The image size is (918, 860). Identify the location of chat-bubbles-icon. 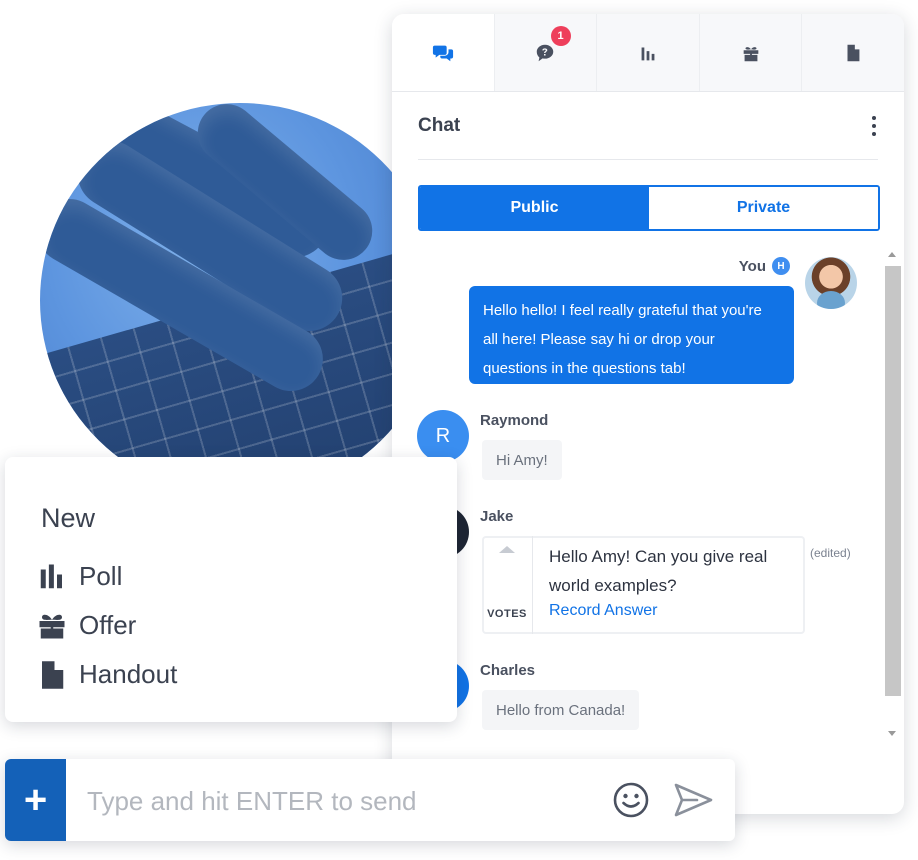
(442, 53).